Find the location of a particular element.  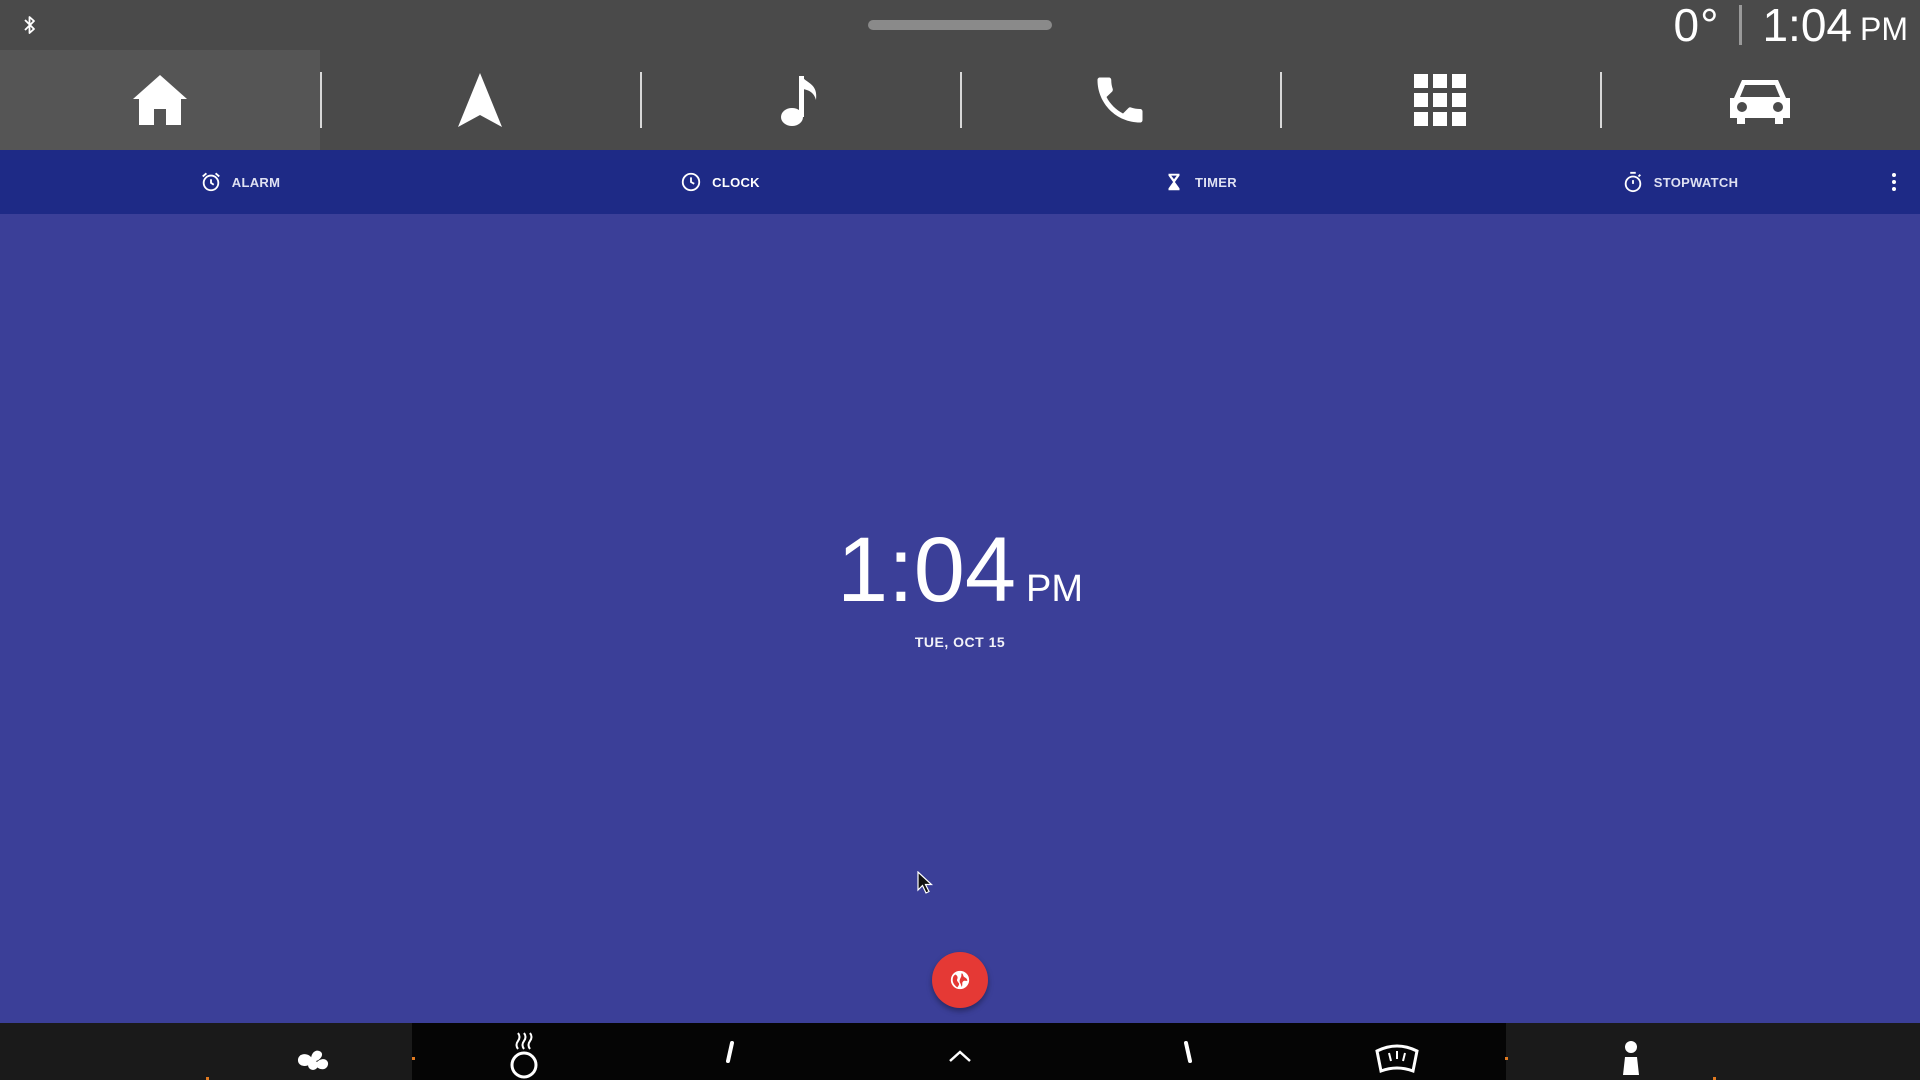

phone-button is located at coordinates (1120, 100).